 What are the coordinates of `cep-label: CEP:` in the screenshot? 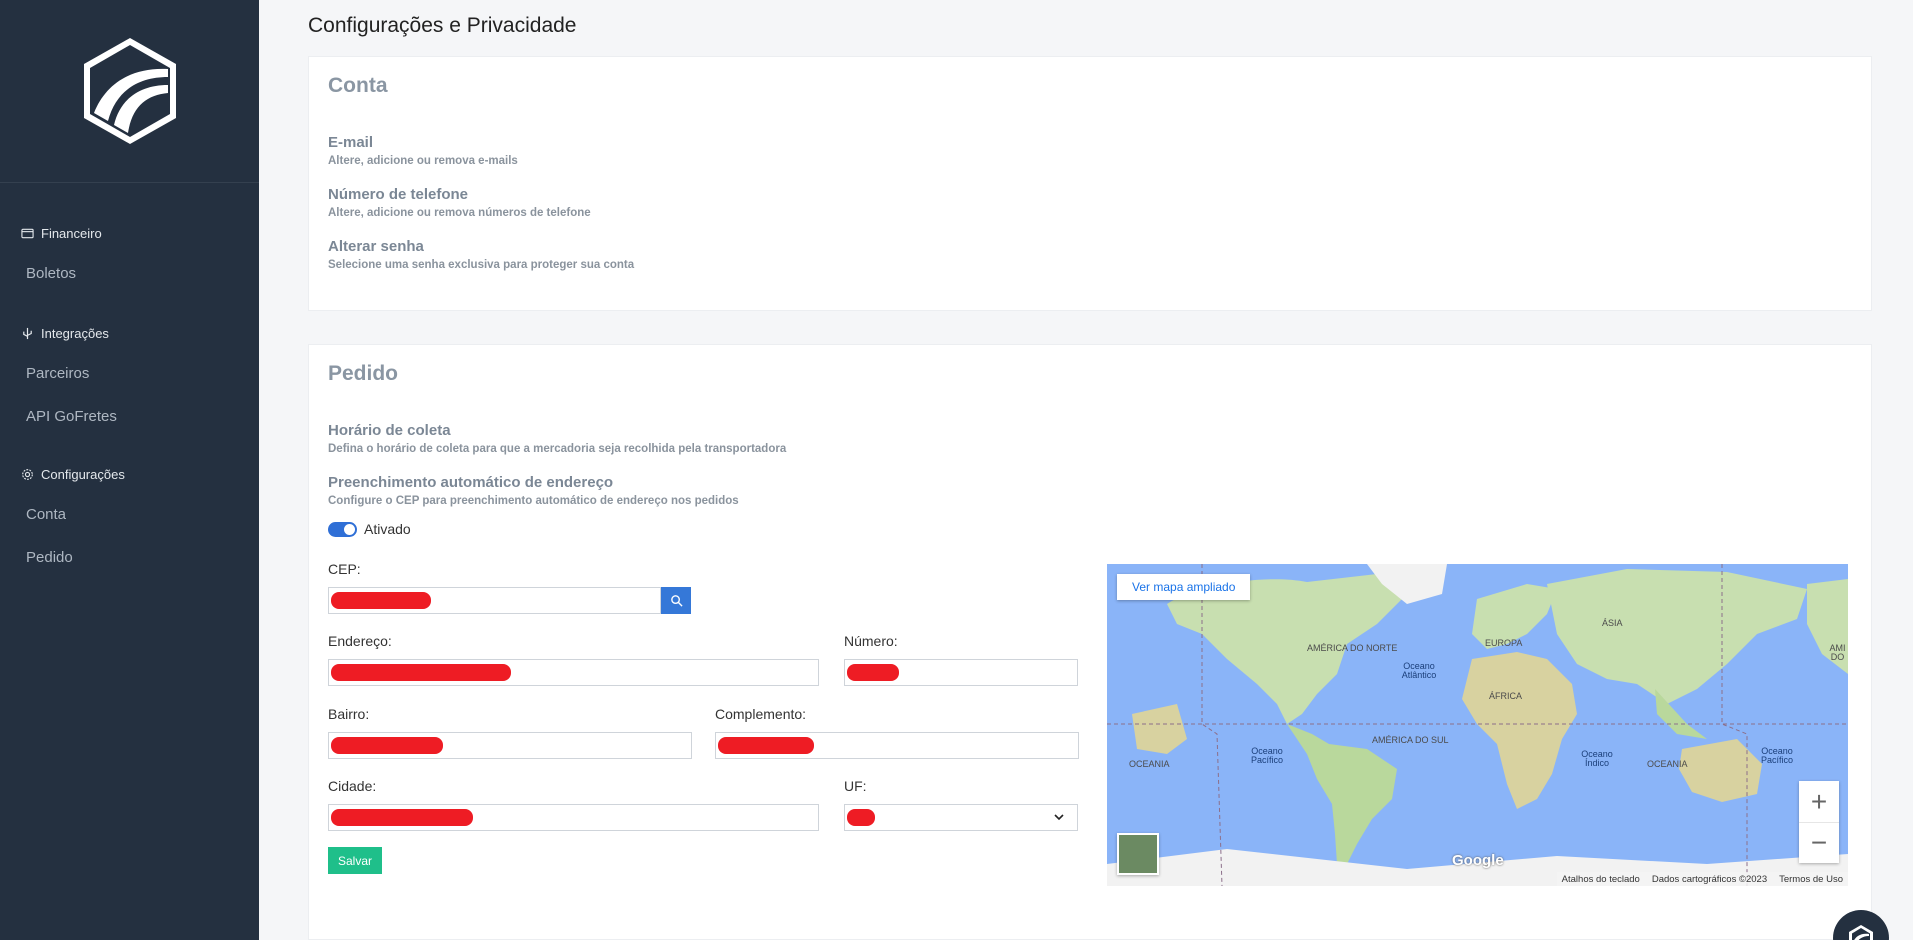 It's located at (344, 569).